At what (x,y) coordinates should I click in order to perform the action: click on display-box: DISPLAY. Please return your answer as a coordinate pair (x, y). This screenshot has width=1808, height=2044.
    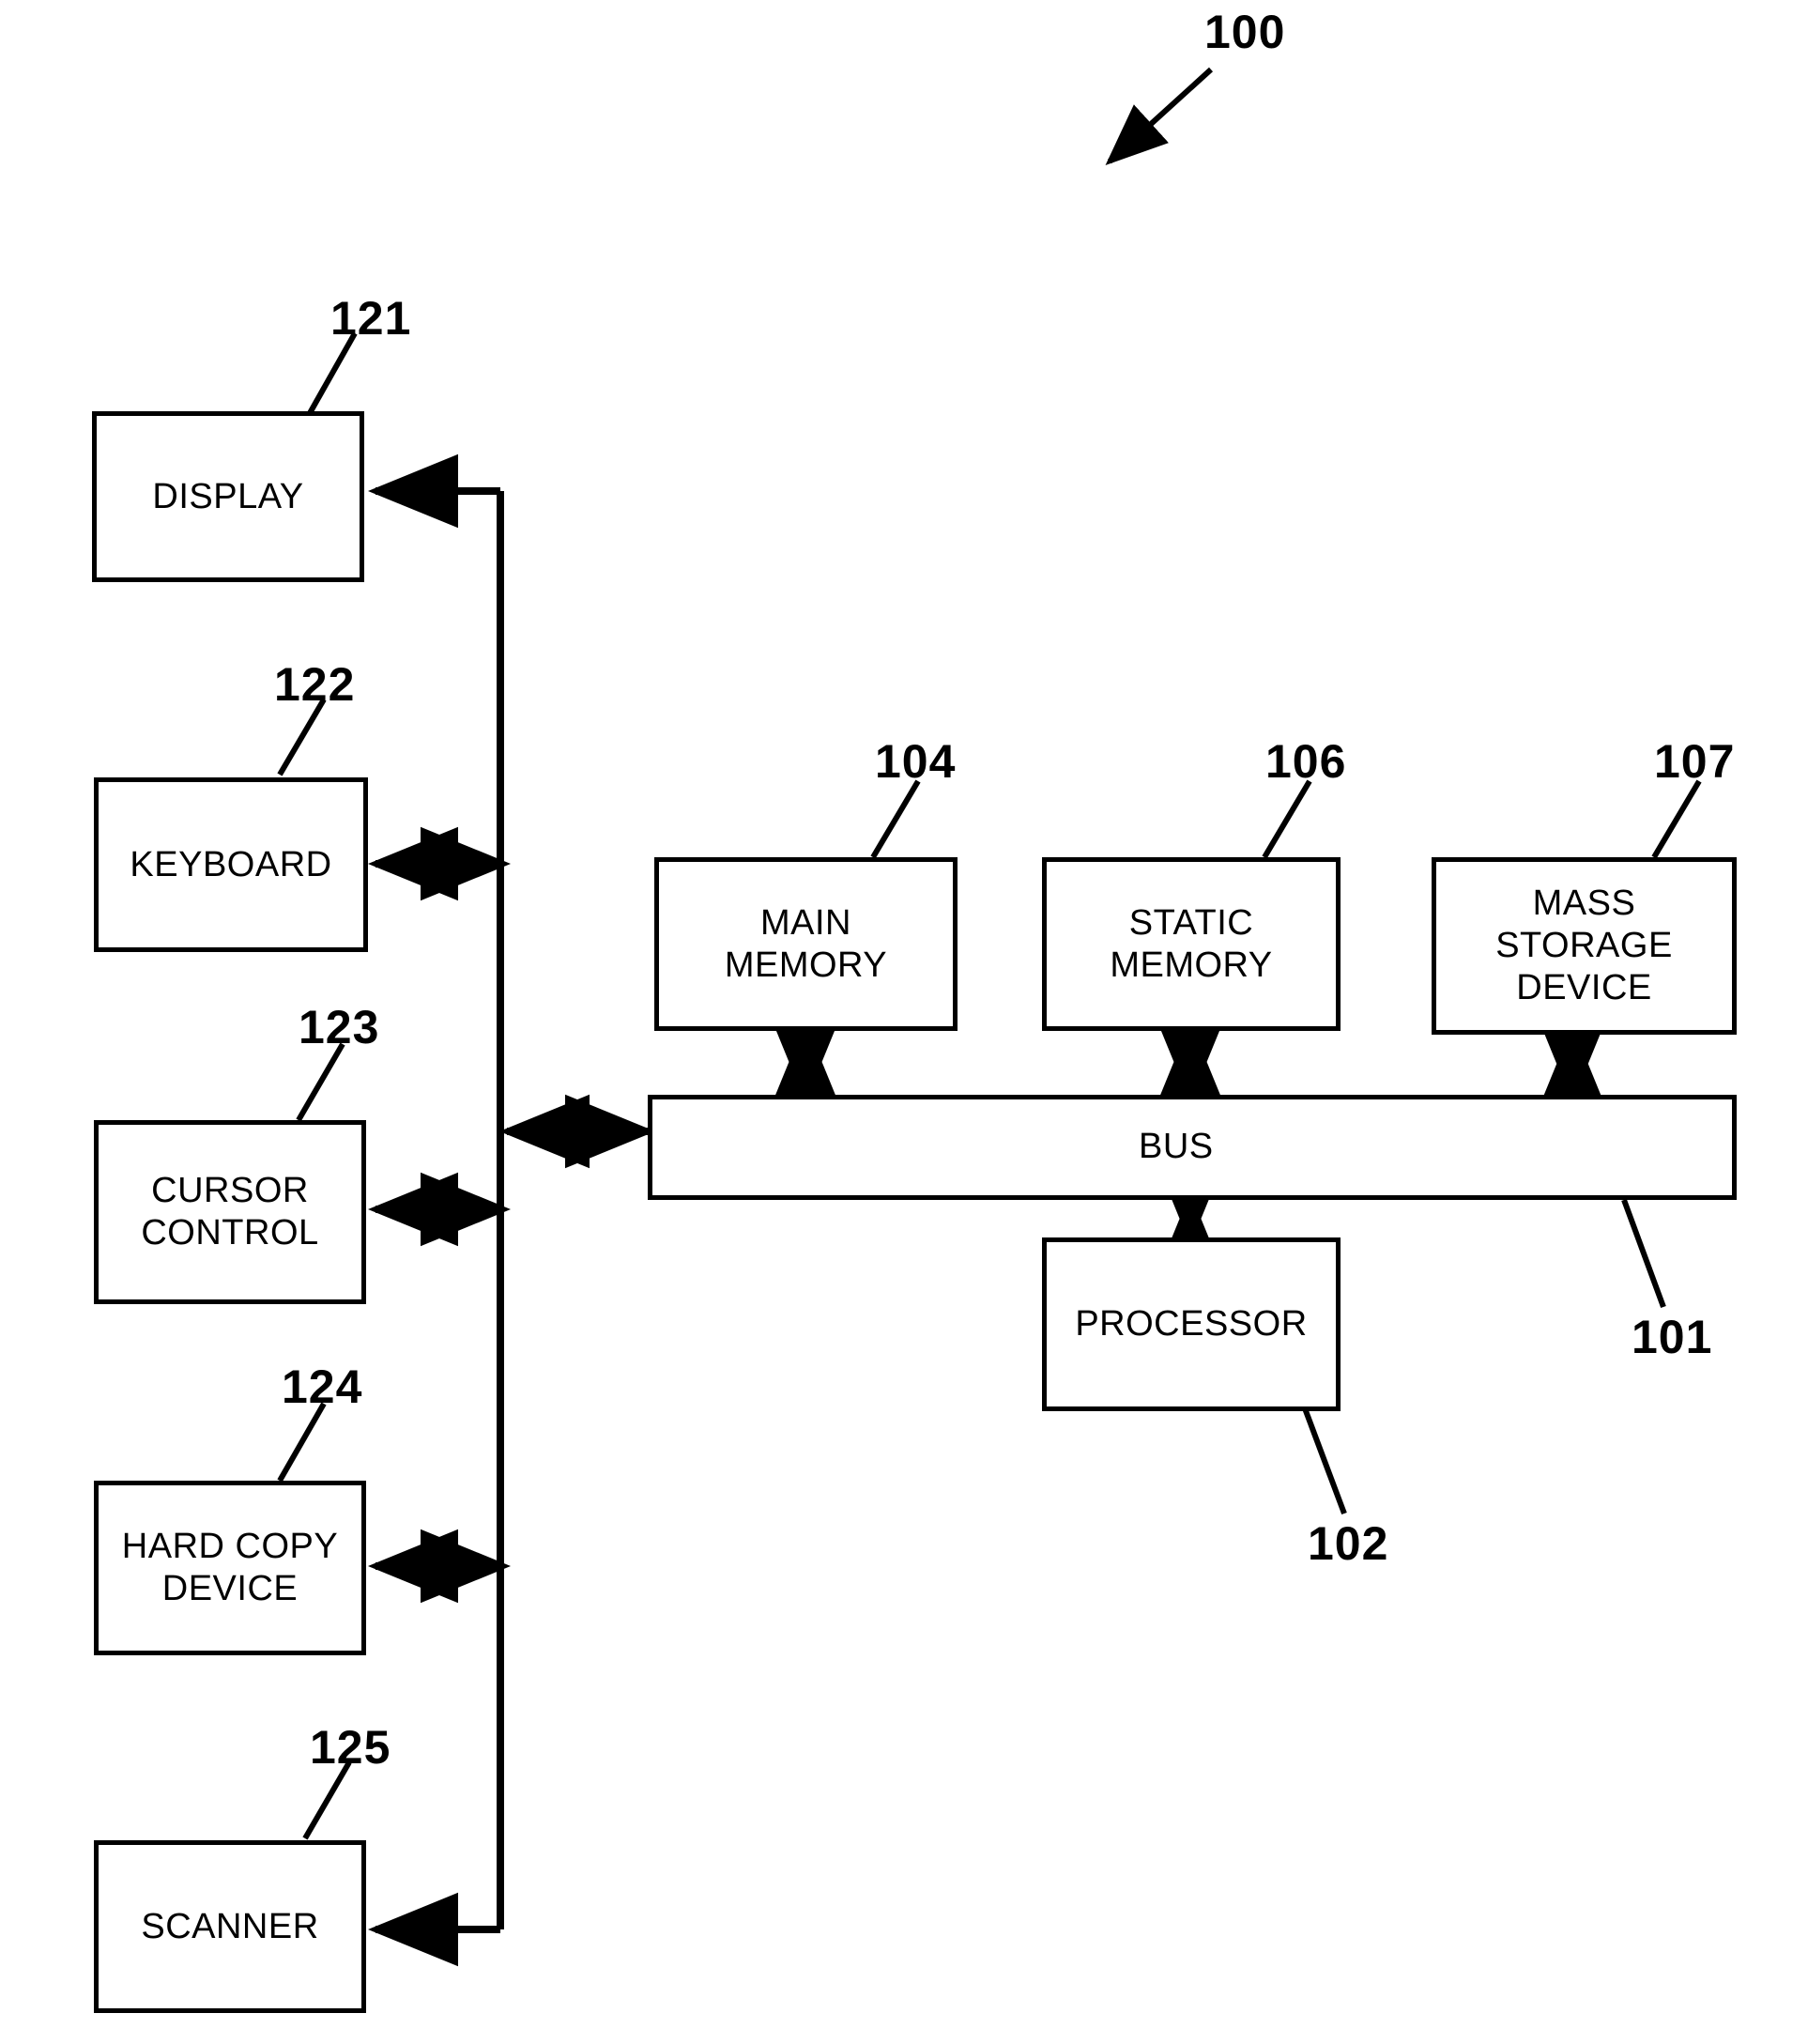
    Looking at the image, I should click on (228, 496).